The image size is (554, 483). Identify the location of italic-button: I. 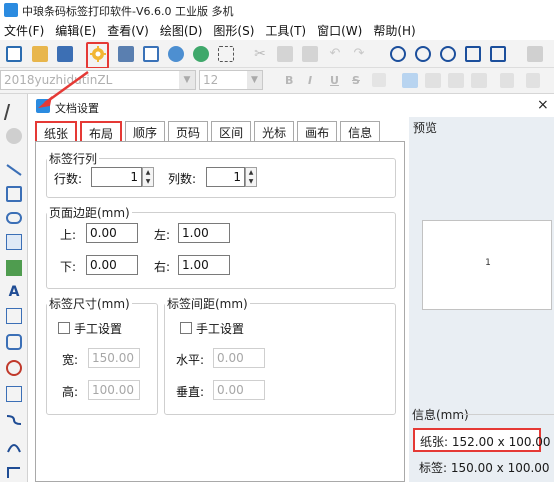
(310, 80).